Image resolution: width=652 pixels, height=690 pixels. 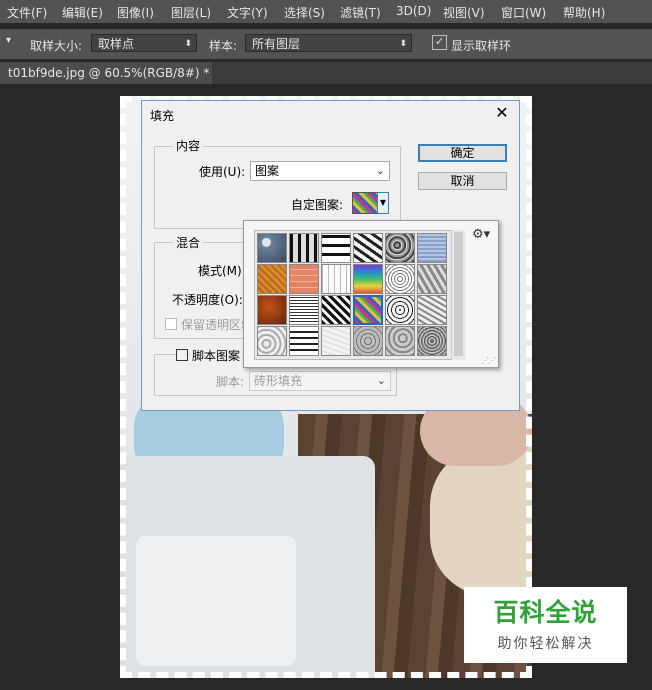 What do you see at coordinates (320, 381) in the screenshot?
I see `script-select: 砖形填充 ⌄` at bounding box center [320, 381].